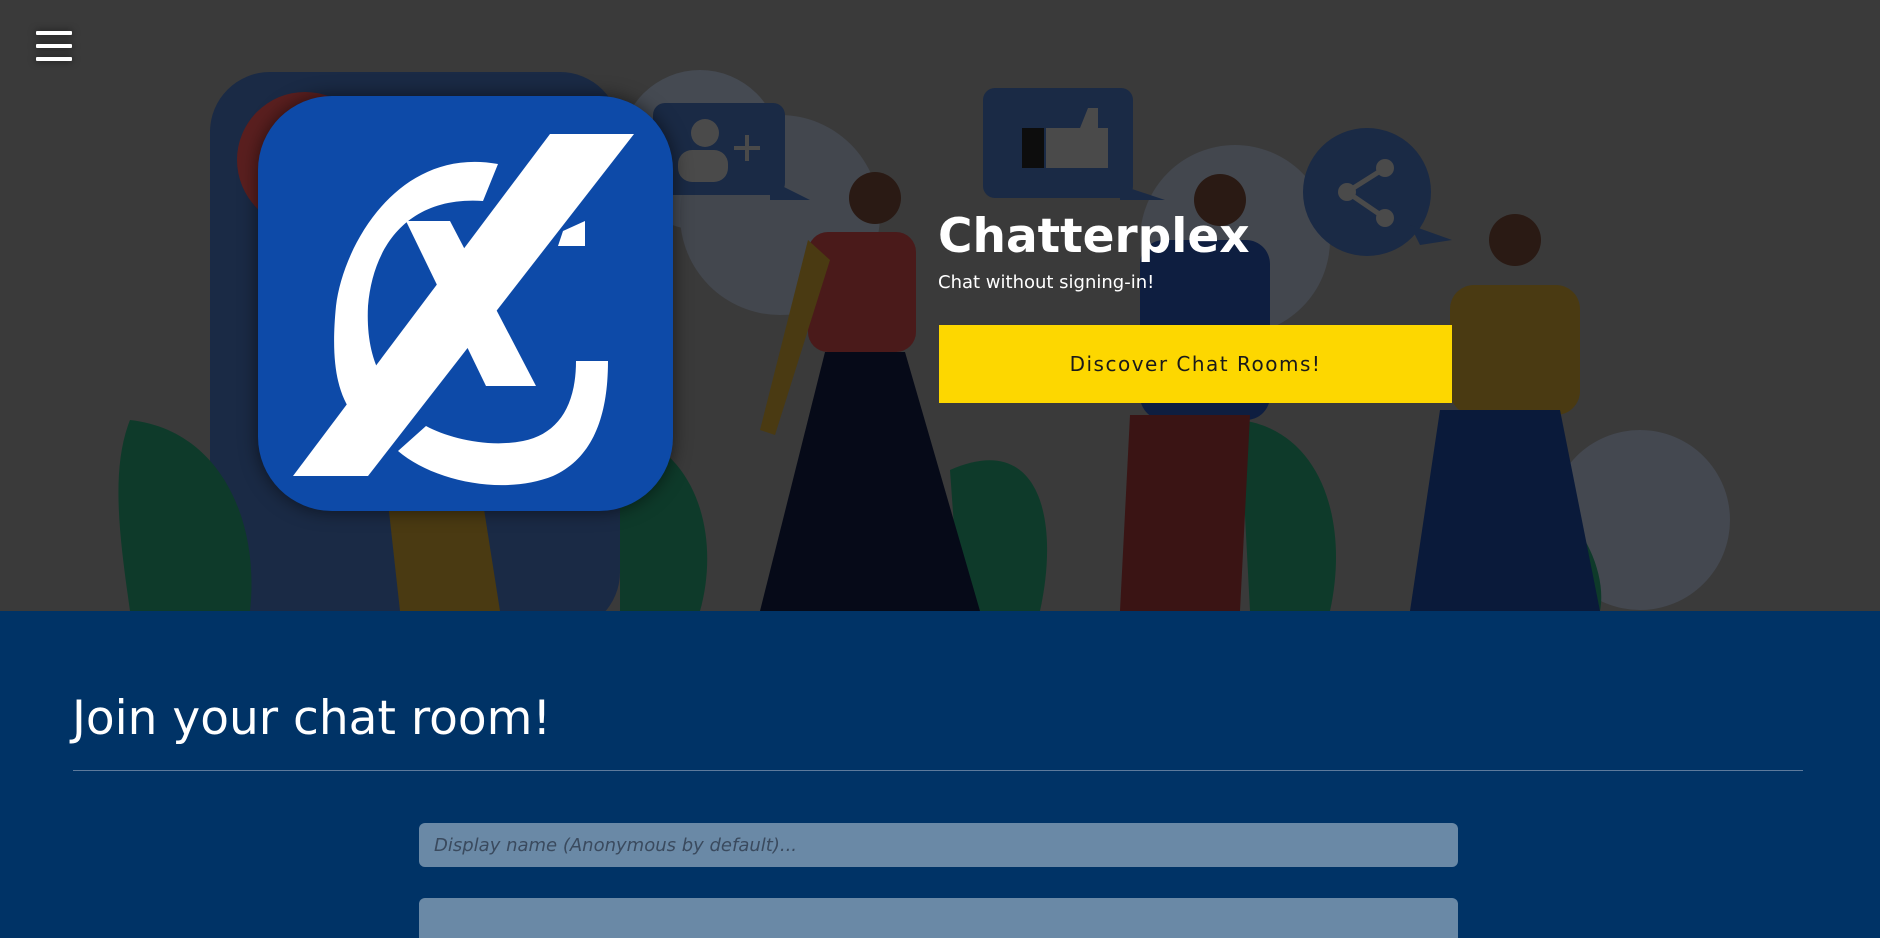 The height and width of the screenshot is (938, 1880). I want to click on hamburger-menu-button, so click(54, 46).